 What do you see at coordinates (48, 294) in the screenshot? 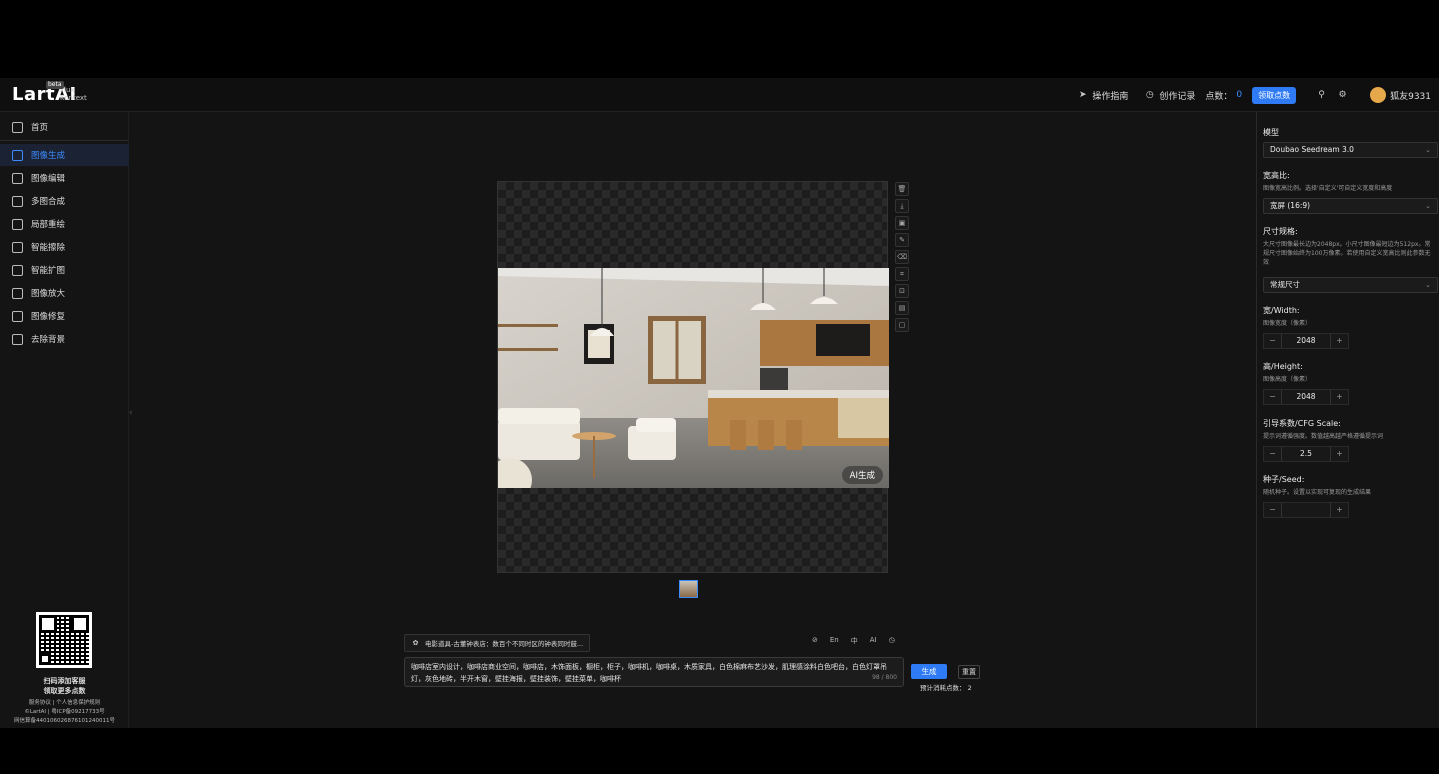
I see `sidebar-item-label: 图像放大` at bounding box center [48, 294].